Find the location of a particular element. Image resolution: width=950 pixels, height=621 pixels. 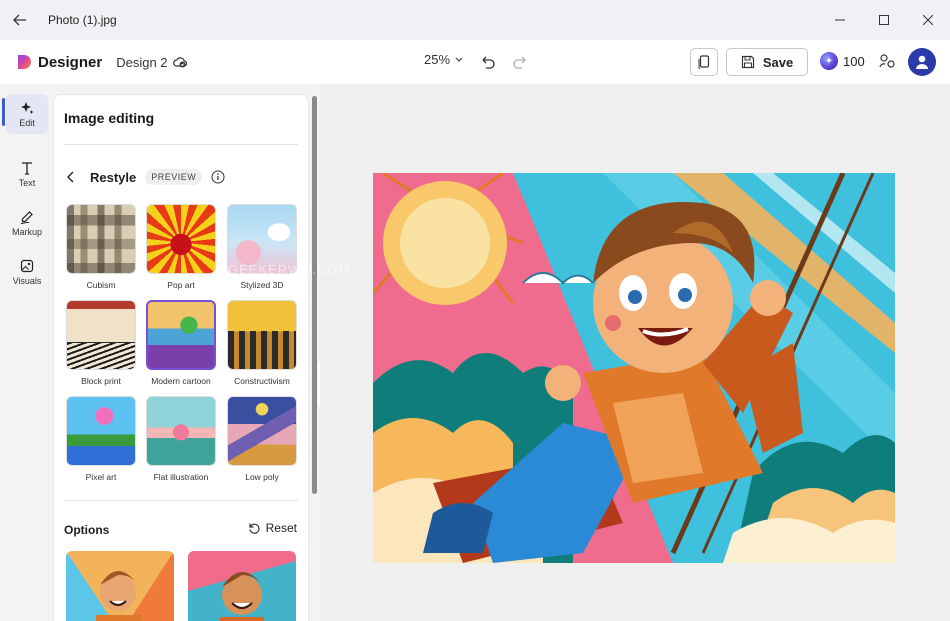

style-label: Constructivism is located at coordinates (262, 381).